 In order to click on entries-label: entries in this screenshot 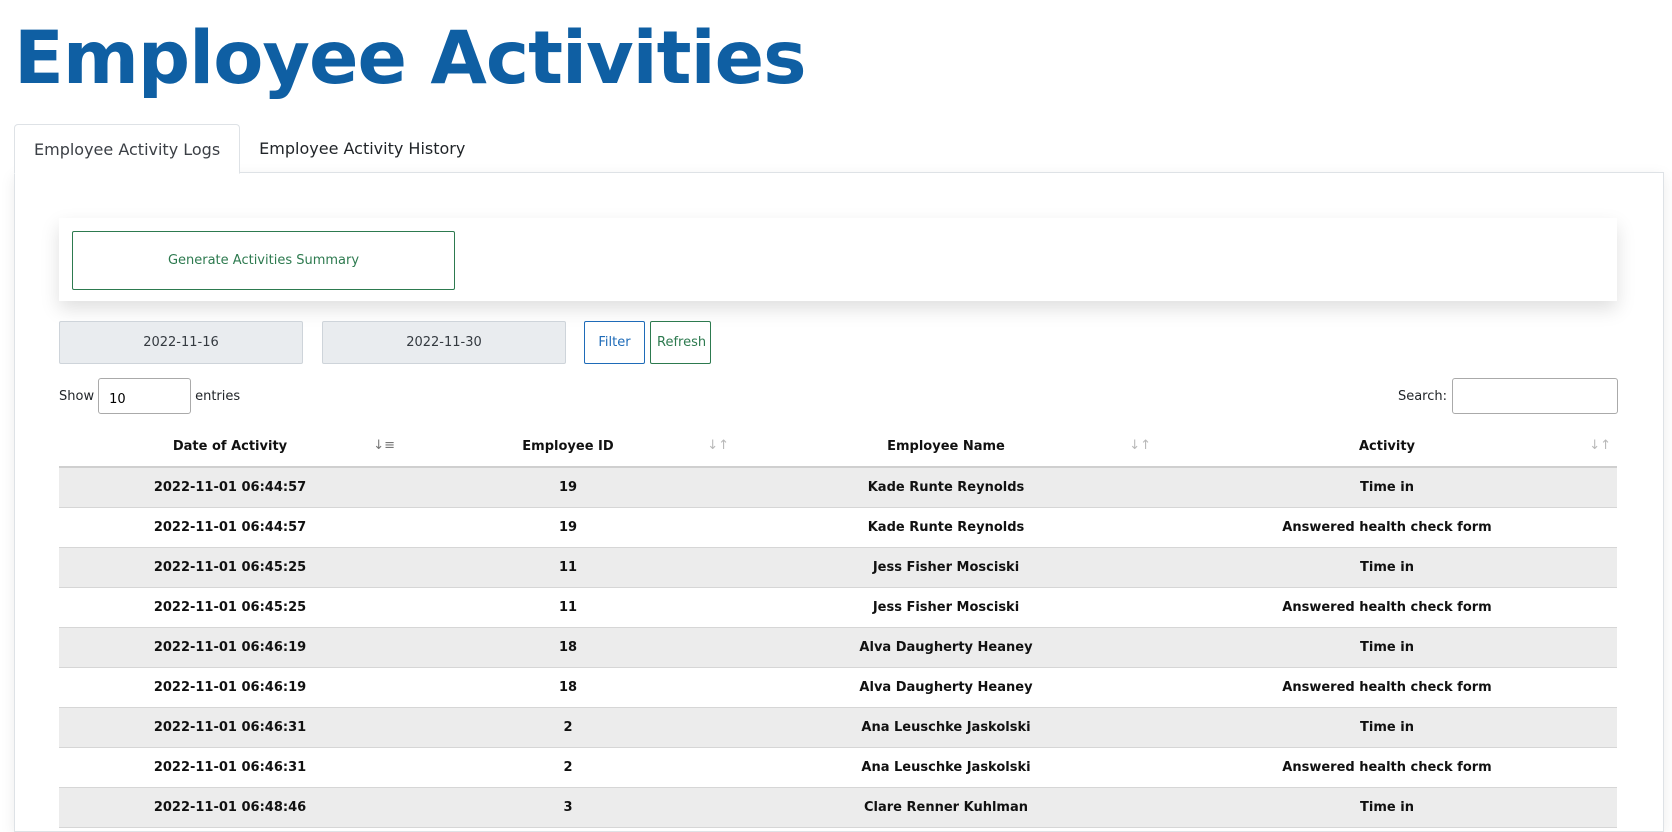, I will do `click(218, 396)`.